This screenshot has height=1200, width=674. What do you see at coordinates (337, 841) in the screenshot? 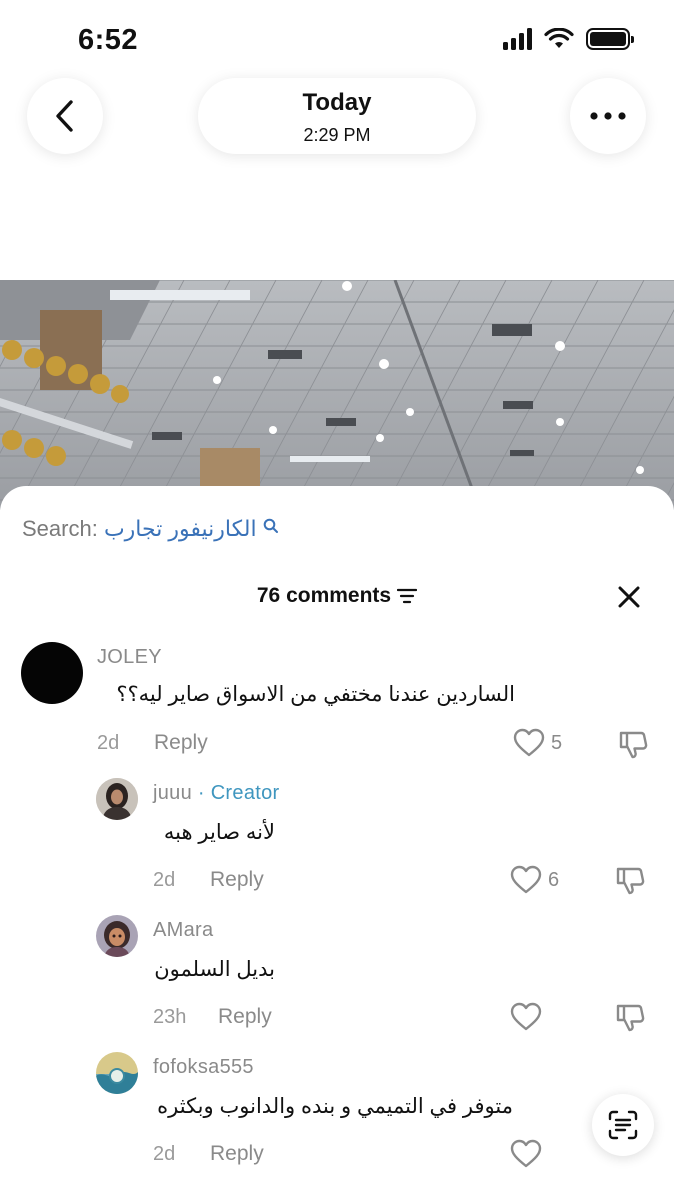
I see `reply-item: juuu · Creator لأنه صاير هبه 2d Reply 6` at bounding box center [337, 841].